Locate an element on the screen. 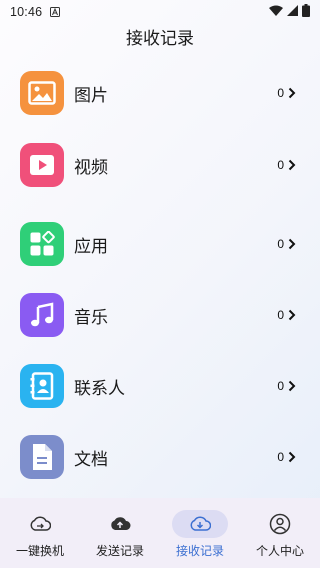 This screenshot has height=568, width=320. tab-one-click-switch: 一键换机 is located at coordinates (40, 533).